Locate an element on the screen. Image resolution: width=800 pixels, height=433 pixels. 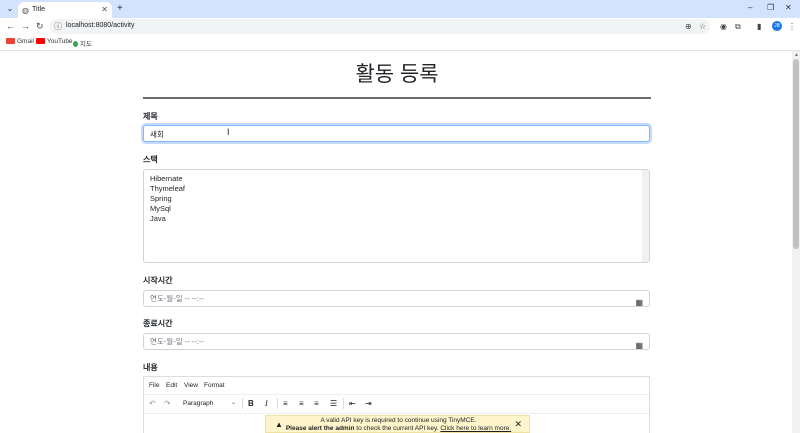
page-scrollbar: ▲ is located at coordinates (796, 242).